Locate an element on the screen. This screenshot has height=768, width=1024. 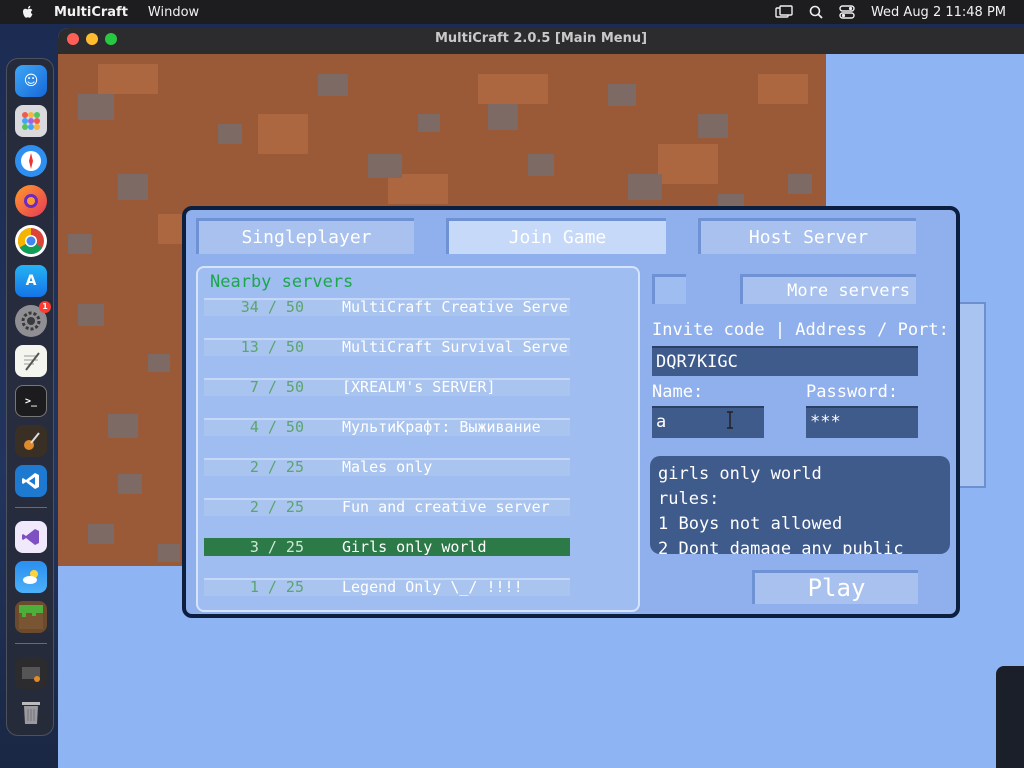
server-name: Girls only world is located at coordinates (414, 547).